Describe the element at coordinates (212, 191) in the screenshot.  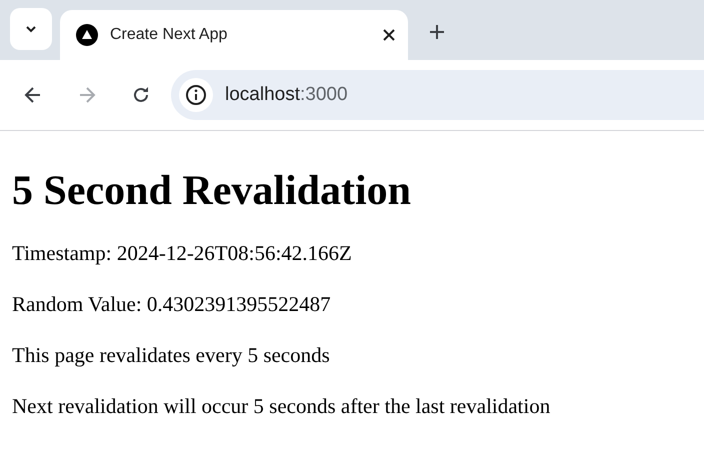
I see `page-heading: 5 Second Revalidation` at that location.